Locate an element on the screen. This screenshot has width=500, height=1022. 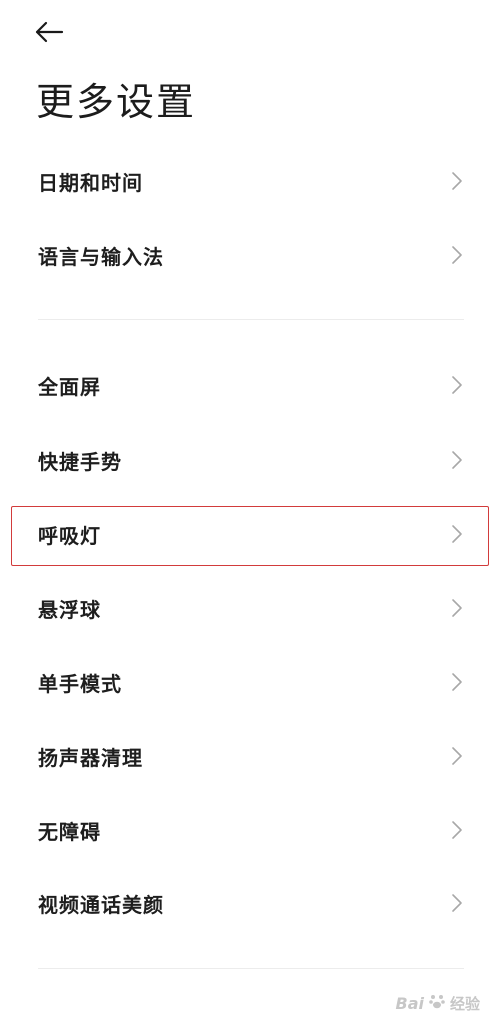
settings-item-language-input: 语言与输入法 is located at coordinates (250, 255).